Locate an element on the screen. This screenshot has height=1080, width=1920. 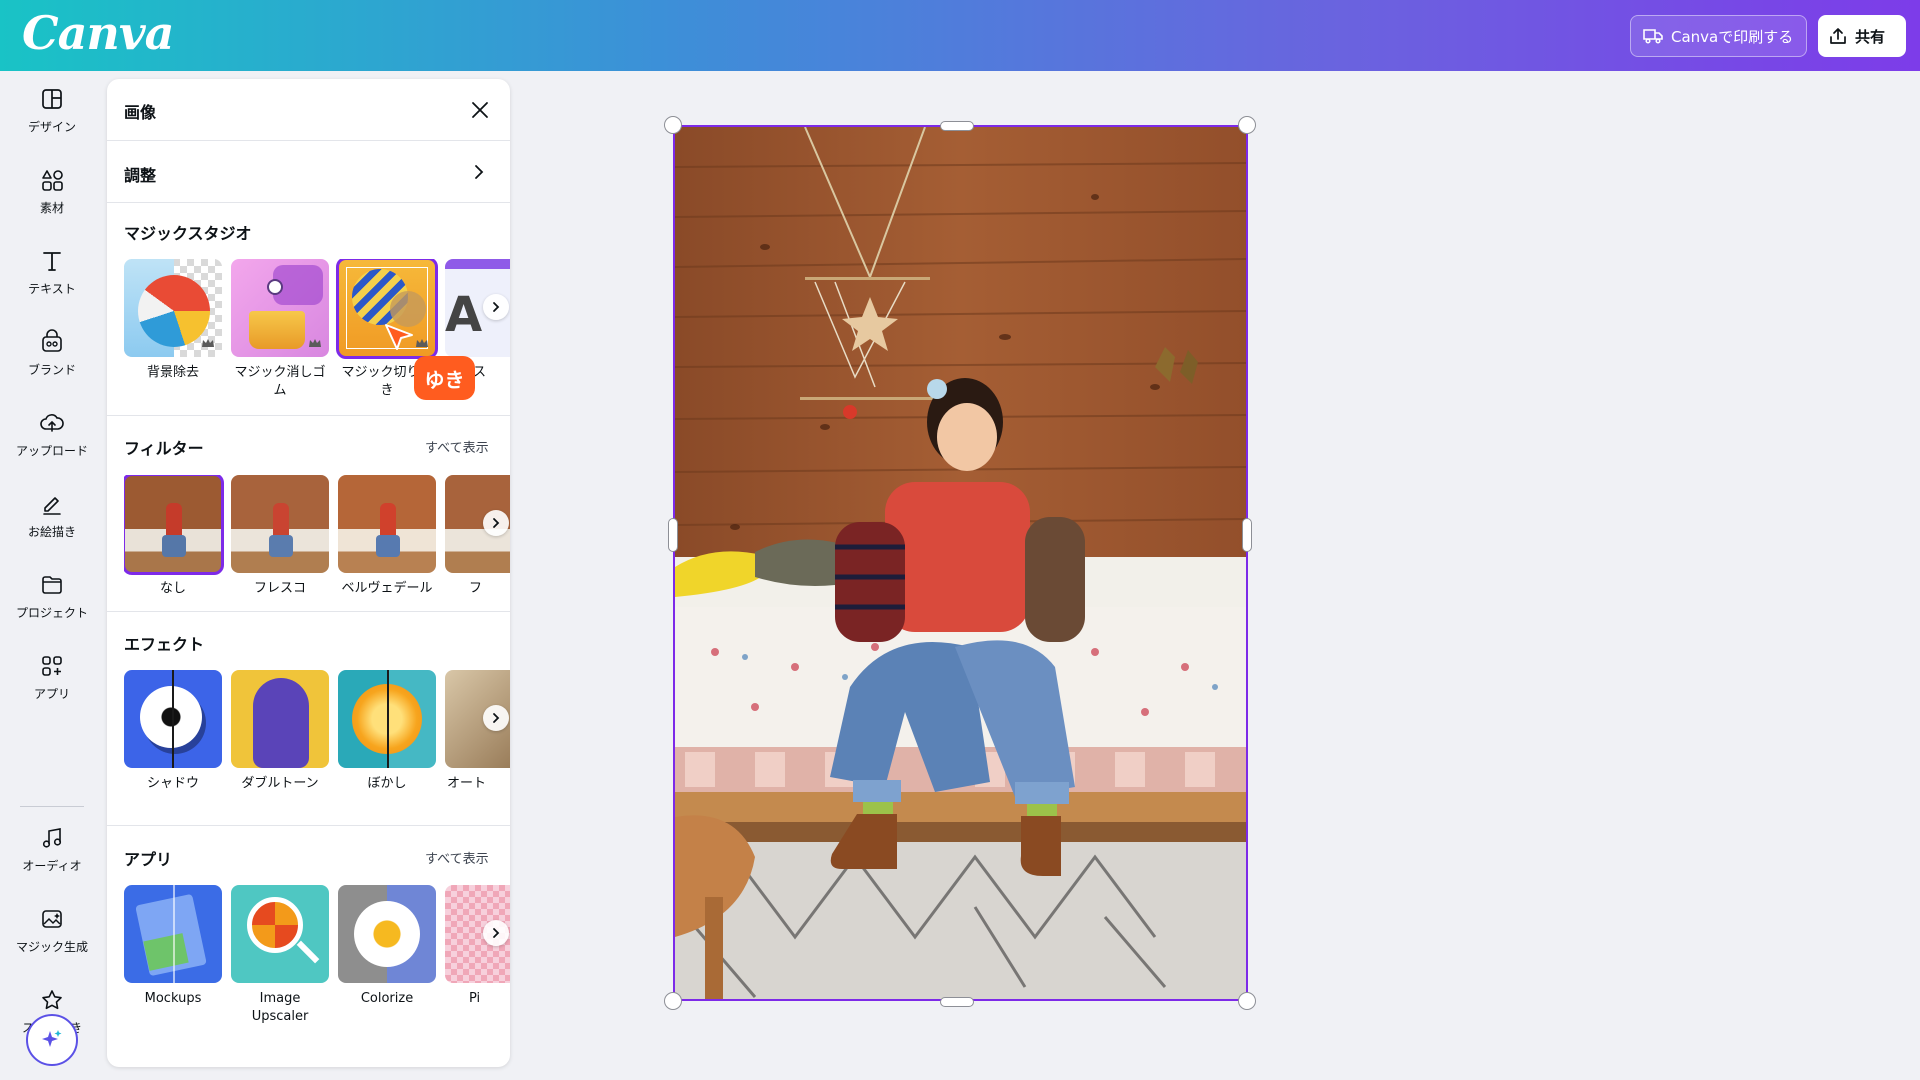
print-with-canva-button: Canvaで印刷する is located at coordinates (1718, 36).